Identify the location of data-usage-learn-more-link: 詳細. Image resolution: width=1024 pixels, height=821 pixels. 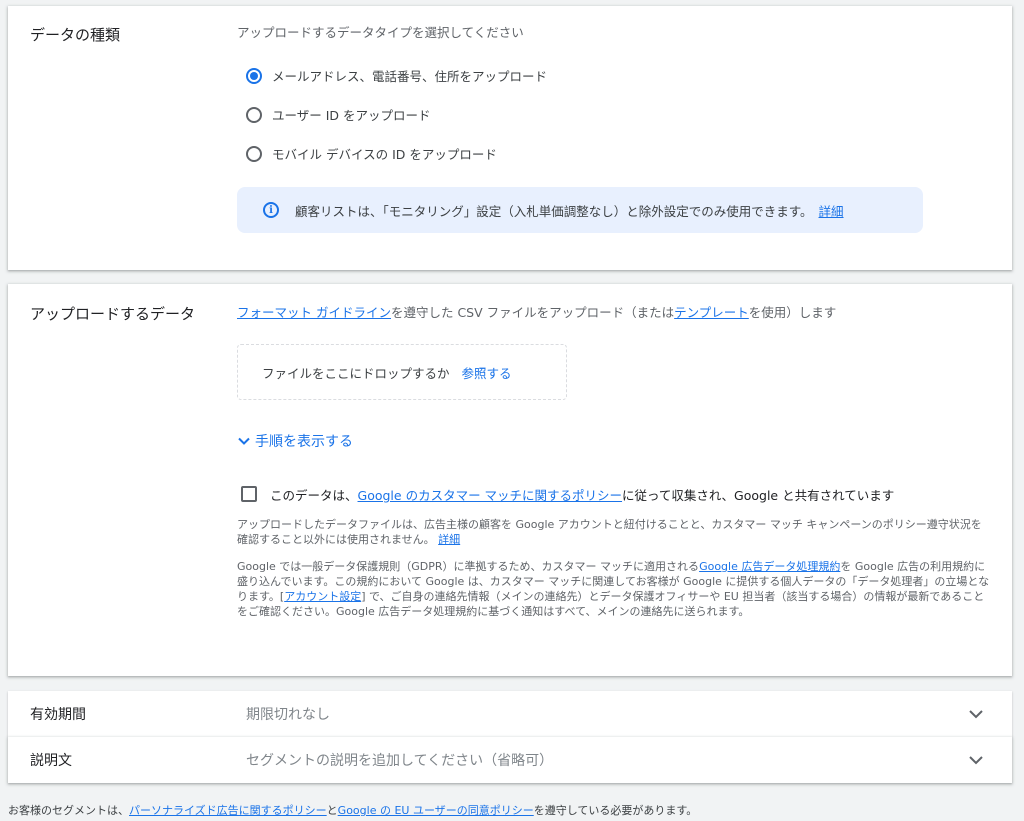
(449, 539).